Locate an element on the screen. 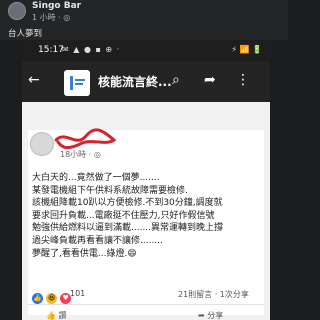 The image size is (320, 320). globe-icon: ◎ is located at coordinates (97, 154).